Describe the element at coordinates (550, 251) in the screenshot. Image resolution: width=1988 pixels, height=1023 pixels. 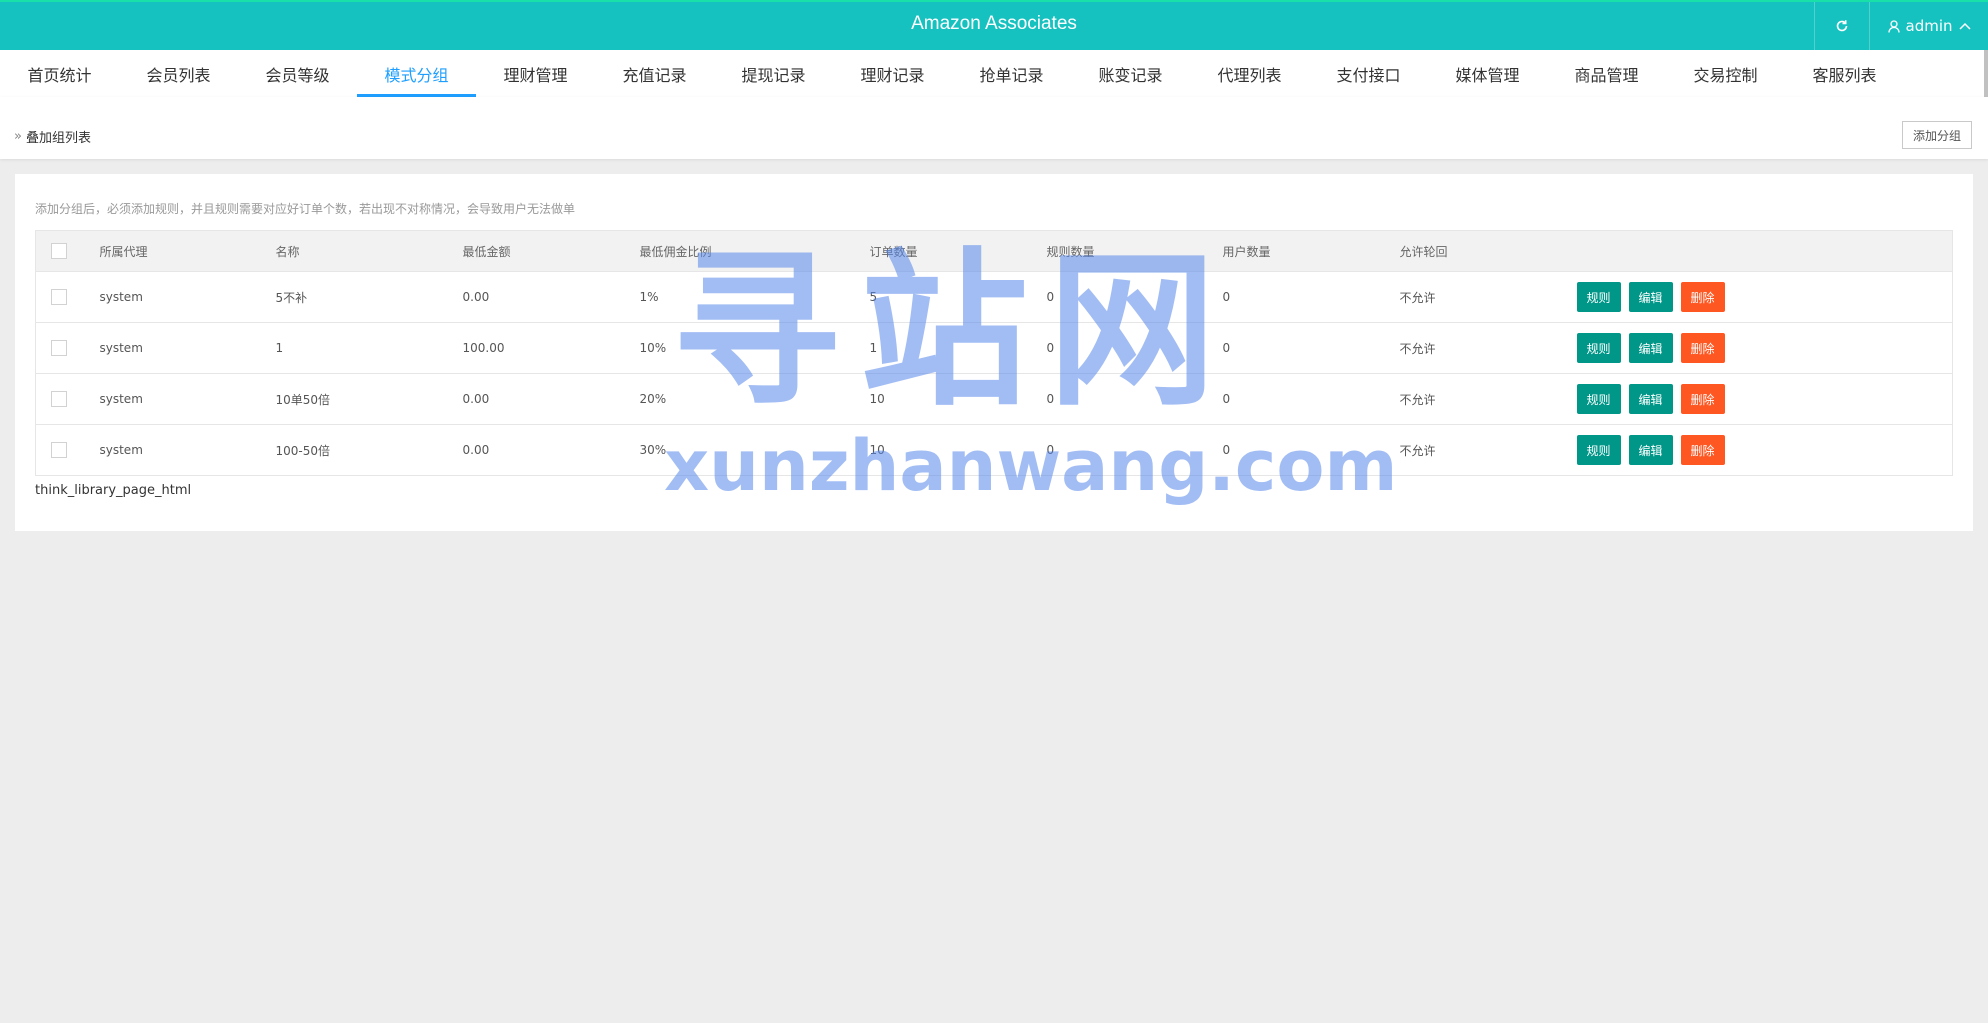
I see `header-min-amount: 最低金额` at that location.